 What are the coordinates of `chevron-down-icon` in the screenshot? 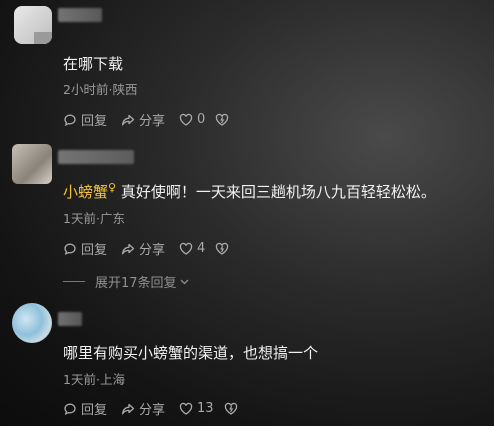 It's located at (184, 282).